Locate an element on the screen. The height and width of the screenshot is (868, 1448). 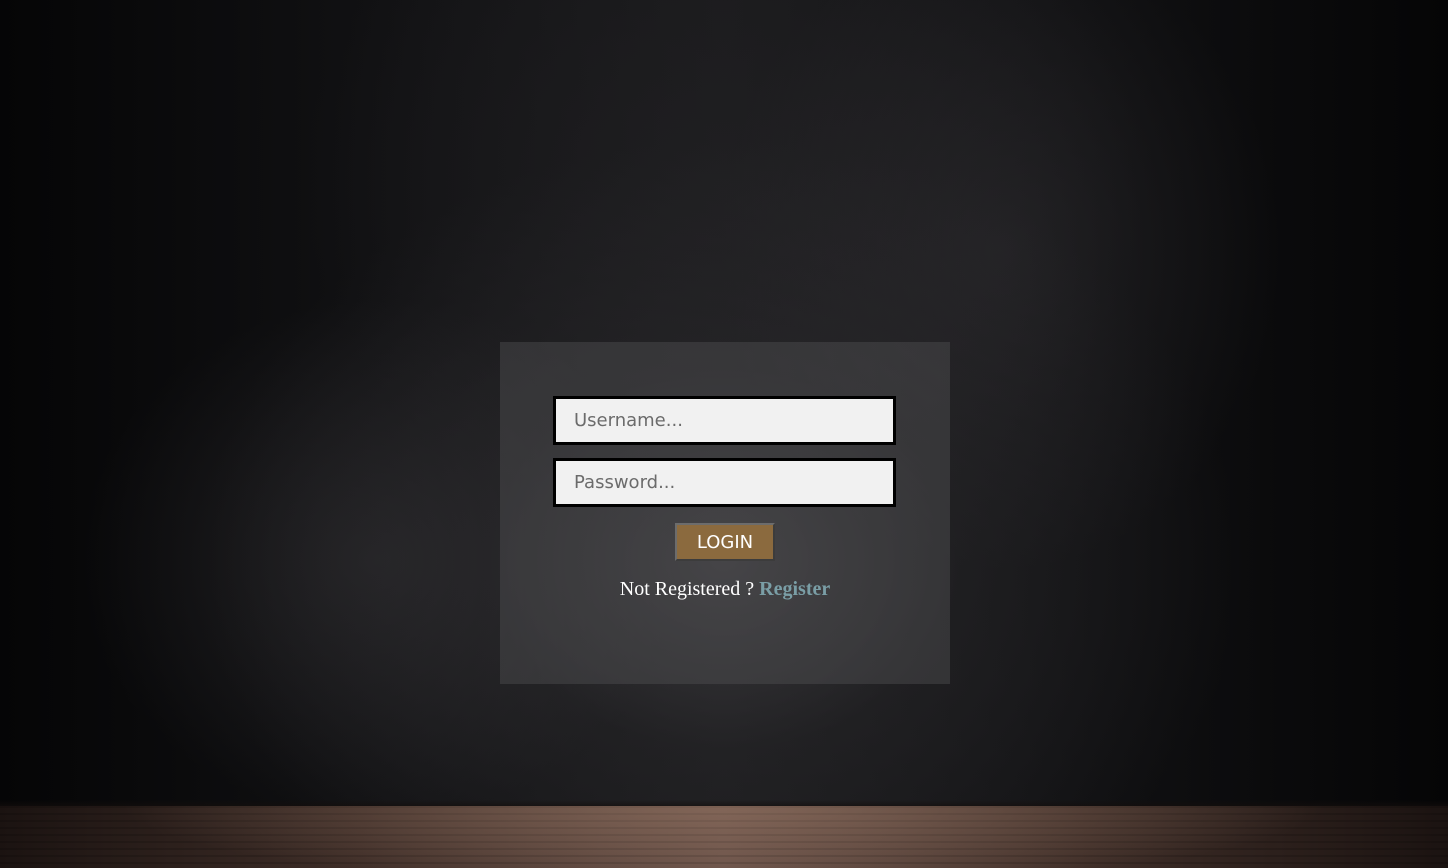
register-prompt: Not Registered ? Register is located at coordinates (725, 589).